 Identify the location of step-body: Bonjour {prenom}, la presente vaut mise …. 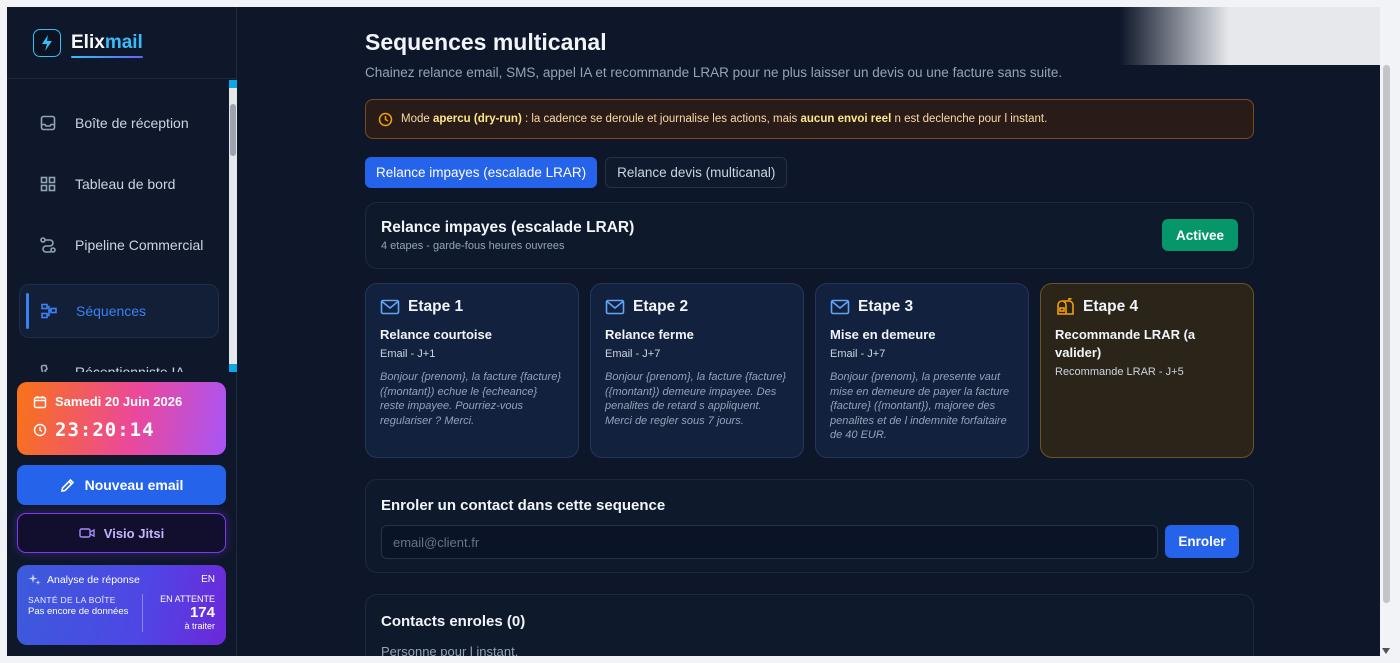
(920, 406).